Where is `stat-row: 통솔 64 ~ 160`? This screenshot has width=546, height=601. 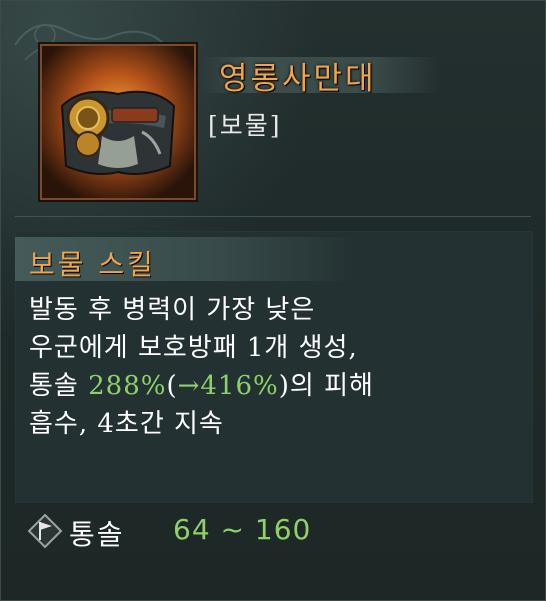 stat-row: 통솔 64 ~ 160 is located at coordinates (277, 530).